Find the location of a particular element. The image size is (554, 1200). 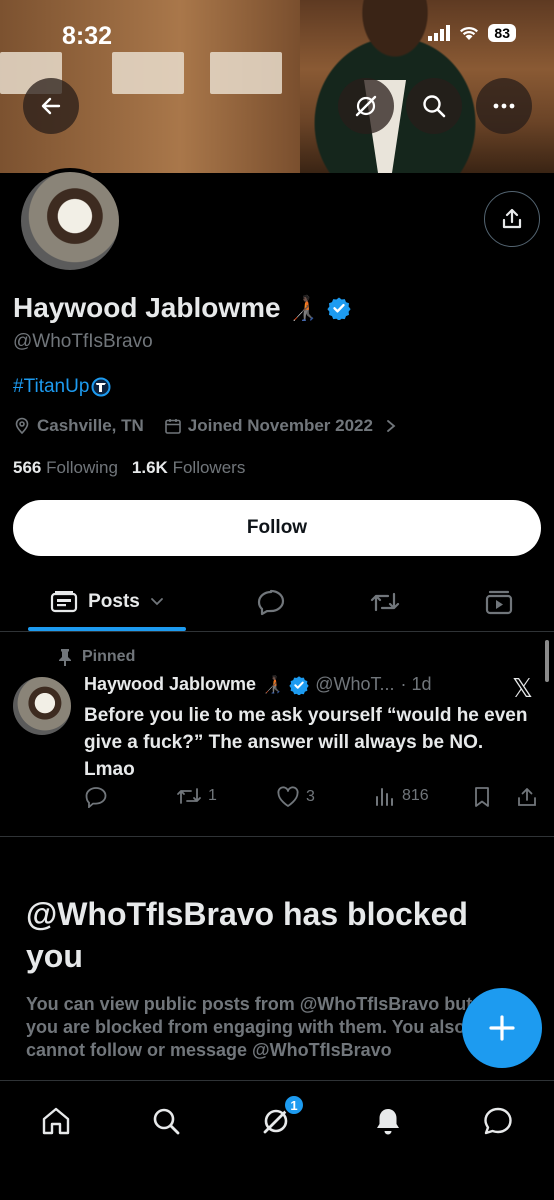

x-logo-icon: 𝕏 is located at coordinates (522, 689).